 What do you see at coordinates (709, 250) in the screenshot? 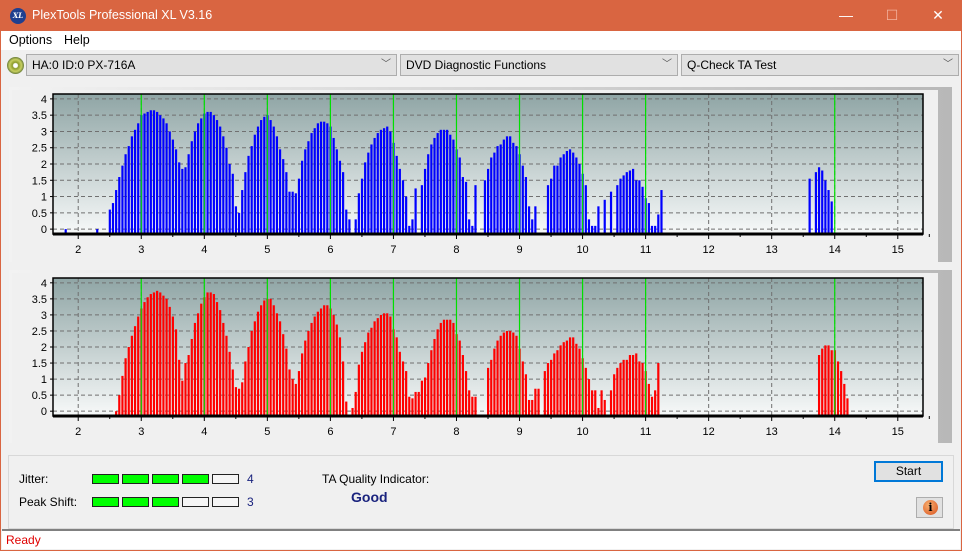
I see `x-tick-label: 12` at bounding box center [709, 250].